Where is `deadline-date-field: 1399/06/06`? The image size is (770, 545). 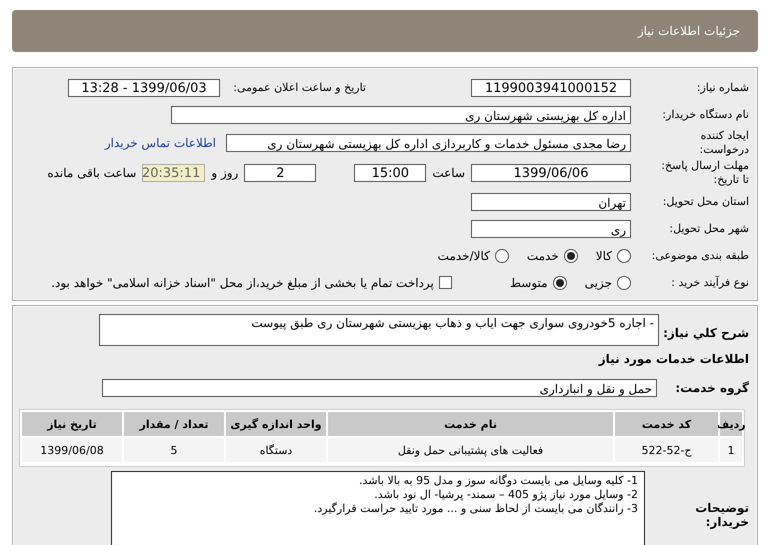 deadline-date-field: 1399/06/06 is located at coordinates (551, 173).